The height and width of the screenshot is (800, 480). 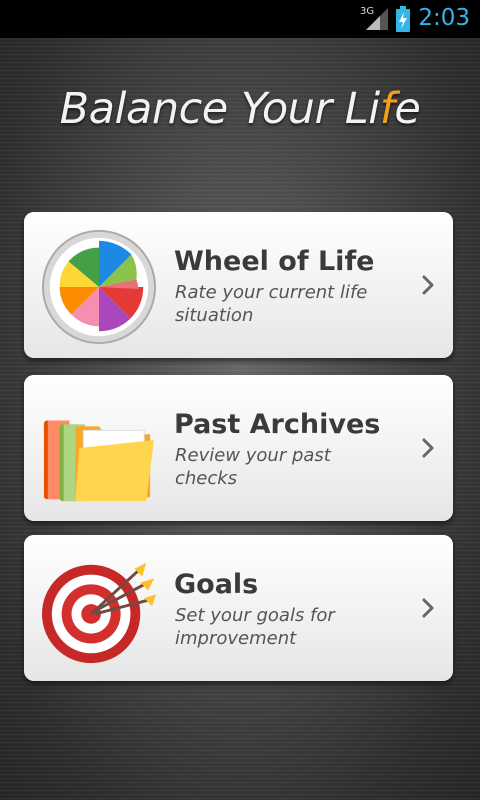 I want to click on past-archives-title: Past Archives, so click(x=277, y=424).